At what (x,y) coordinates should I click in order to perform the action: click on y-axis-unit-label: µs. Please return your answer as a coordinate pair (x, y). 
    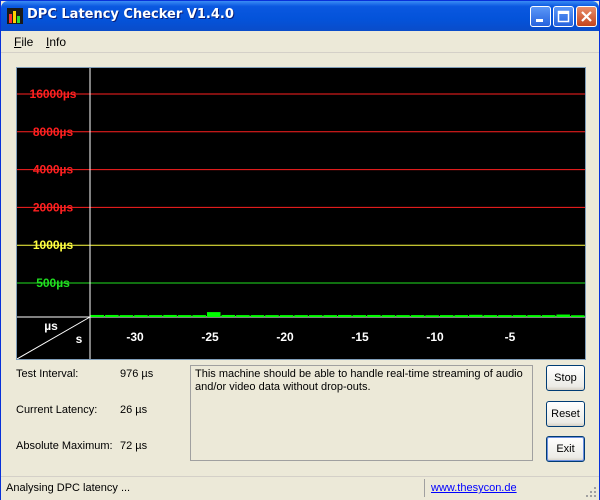
    Looking at the image, I should click on (51, 326).